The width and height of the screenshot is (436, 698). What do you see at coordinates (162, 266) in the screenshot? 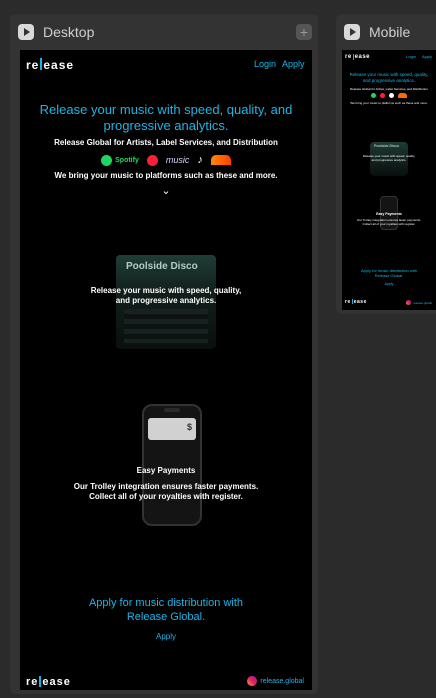
I see `mockup-title: Poolside Disco` at bounding box center [162, 266].